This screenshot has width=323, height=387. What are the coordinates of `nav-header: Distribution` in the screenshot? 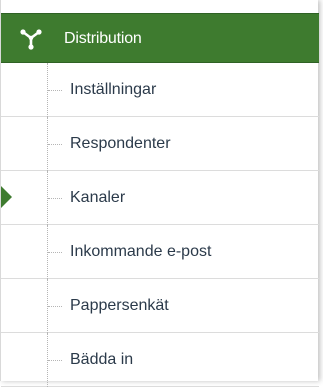 It's located at (160, 38).